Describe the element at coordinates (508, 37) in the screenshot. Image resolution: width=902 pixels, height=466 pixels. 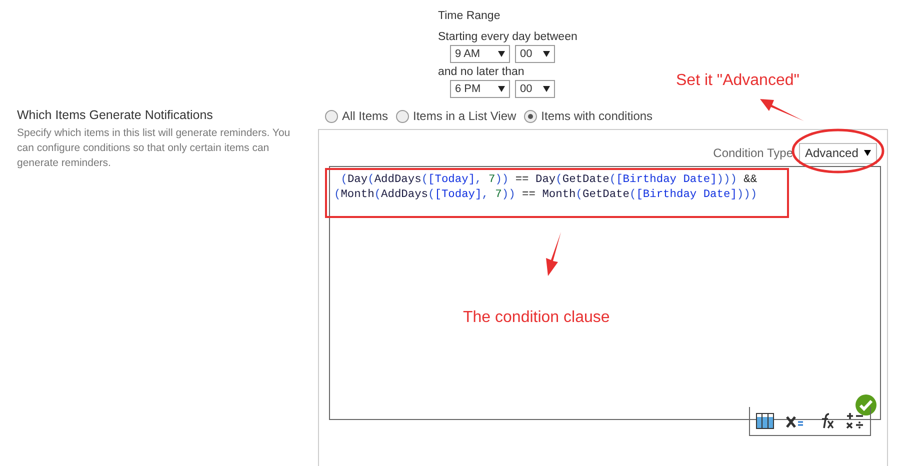
I see `start-label: Starting every day between` at that location.